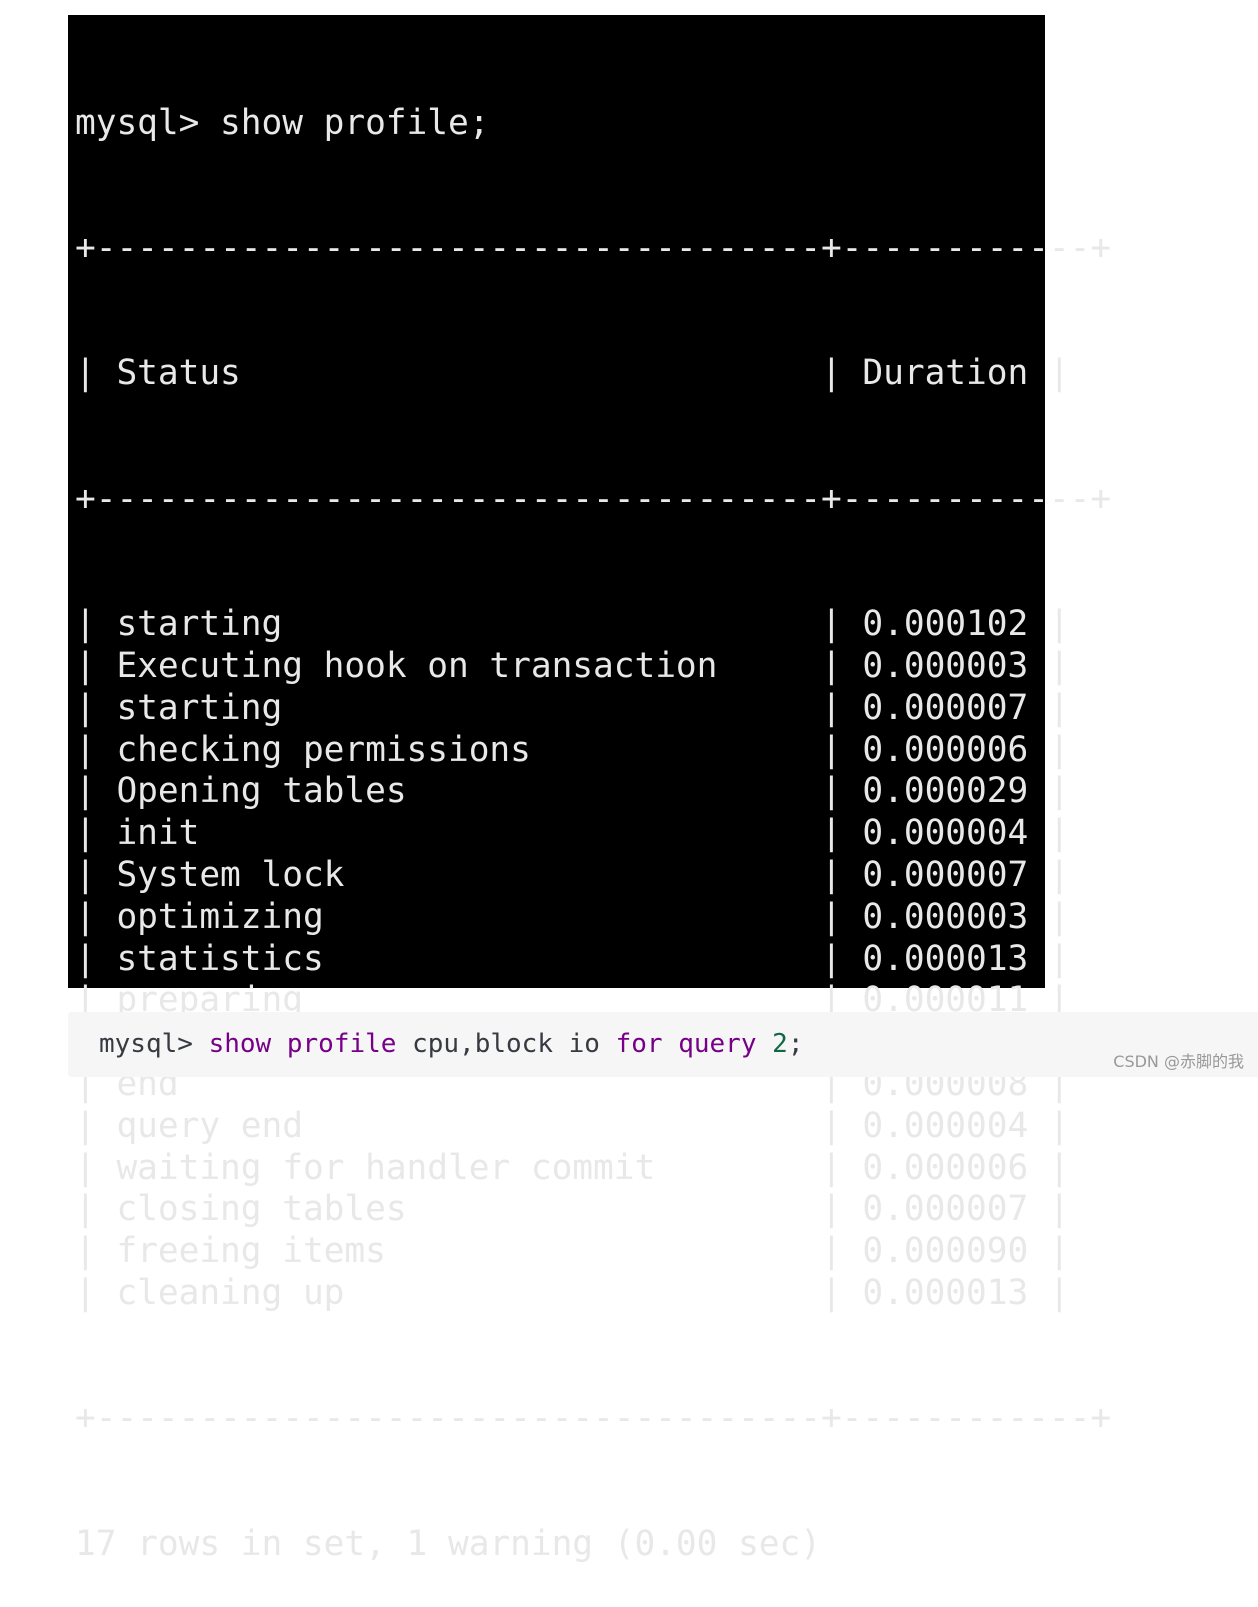 This screenshot has width=1258, height=1607. I want to click on table-row: | query end | 0.000004 |, so click(572, 1126).